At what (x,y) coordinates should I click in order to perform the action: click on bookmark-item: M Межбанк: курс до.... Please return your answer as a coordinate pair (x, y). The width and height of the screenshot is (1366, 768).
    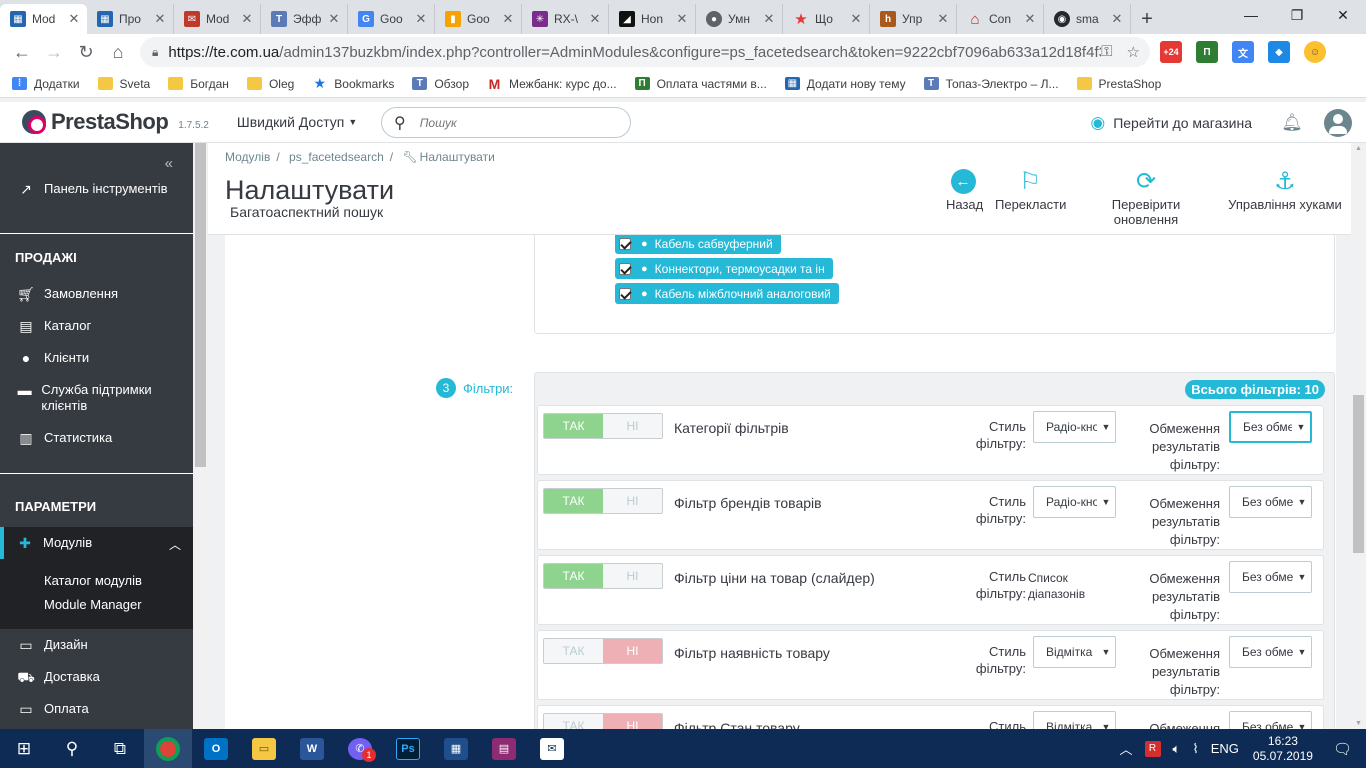
    Looking at the image, I should click on (552, 84).